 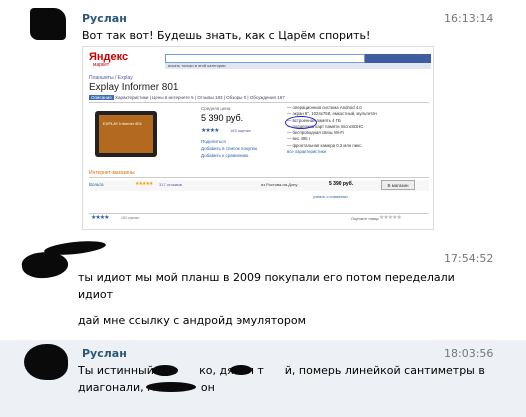 What do you see at coordinates (192, 320) in the screenshot?
I see `message-text: дай мне ссылку с андройд эмулятором` at bounding box center [192, 320].